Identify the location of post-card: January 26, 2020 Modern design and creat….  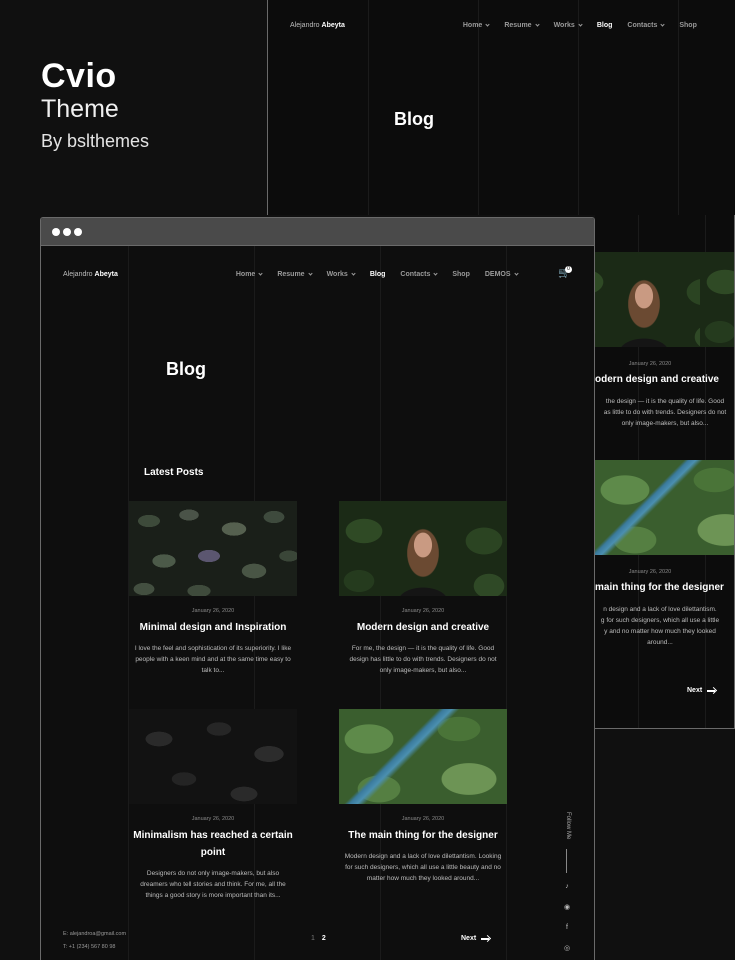
(423, 588).